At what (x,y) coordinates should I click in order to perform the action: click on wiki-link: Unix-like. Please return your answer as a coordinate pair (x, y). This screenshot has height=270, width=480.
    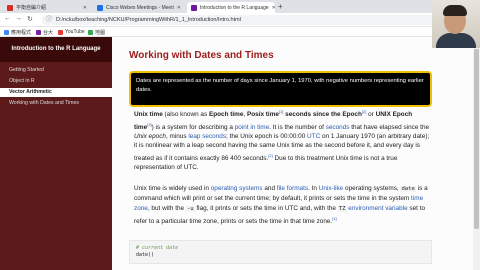
    Looking at the image, I should click on (331, 188).